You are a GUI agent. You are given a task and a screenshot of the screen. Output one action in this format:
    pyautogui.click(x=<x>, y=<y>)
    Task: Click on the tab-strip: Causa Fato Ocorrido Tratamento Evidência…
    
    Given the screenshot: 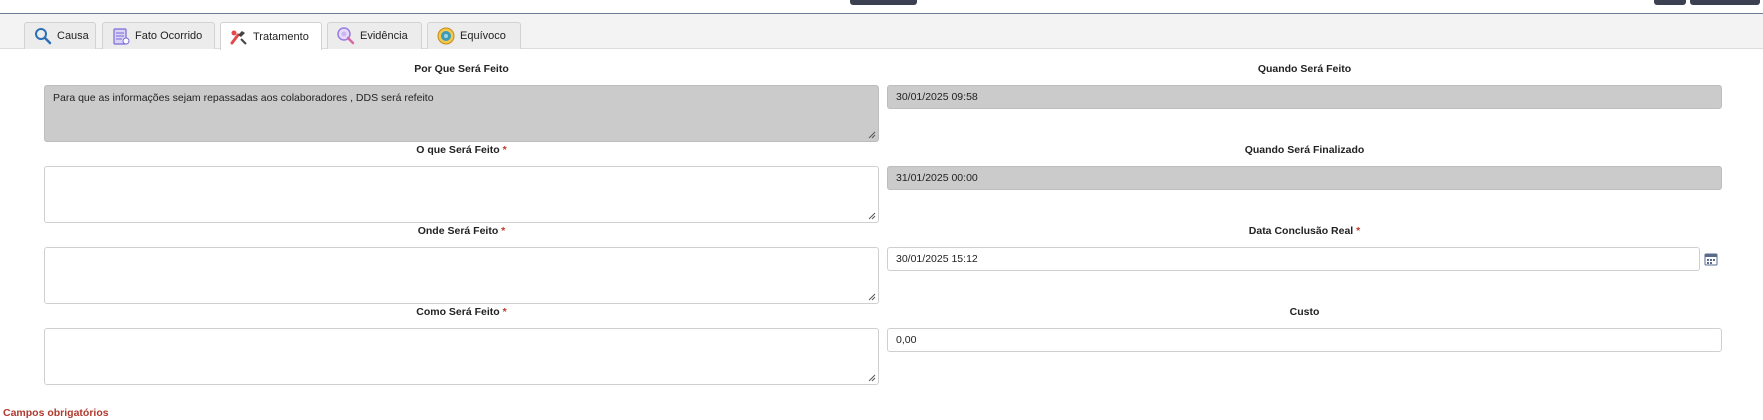 What is the action you would take?
    pyautogui.click(x=881, y=32)
    